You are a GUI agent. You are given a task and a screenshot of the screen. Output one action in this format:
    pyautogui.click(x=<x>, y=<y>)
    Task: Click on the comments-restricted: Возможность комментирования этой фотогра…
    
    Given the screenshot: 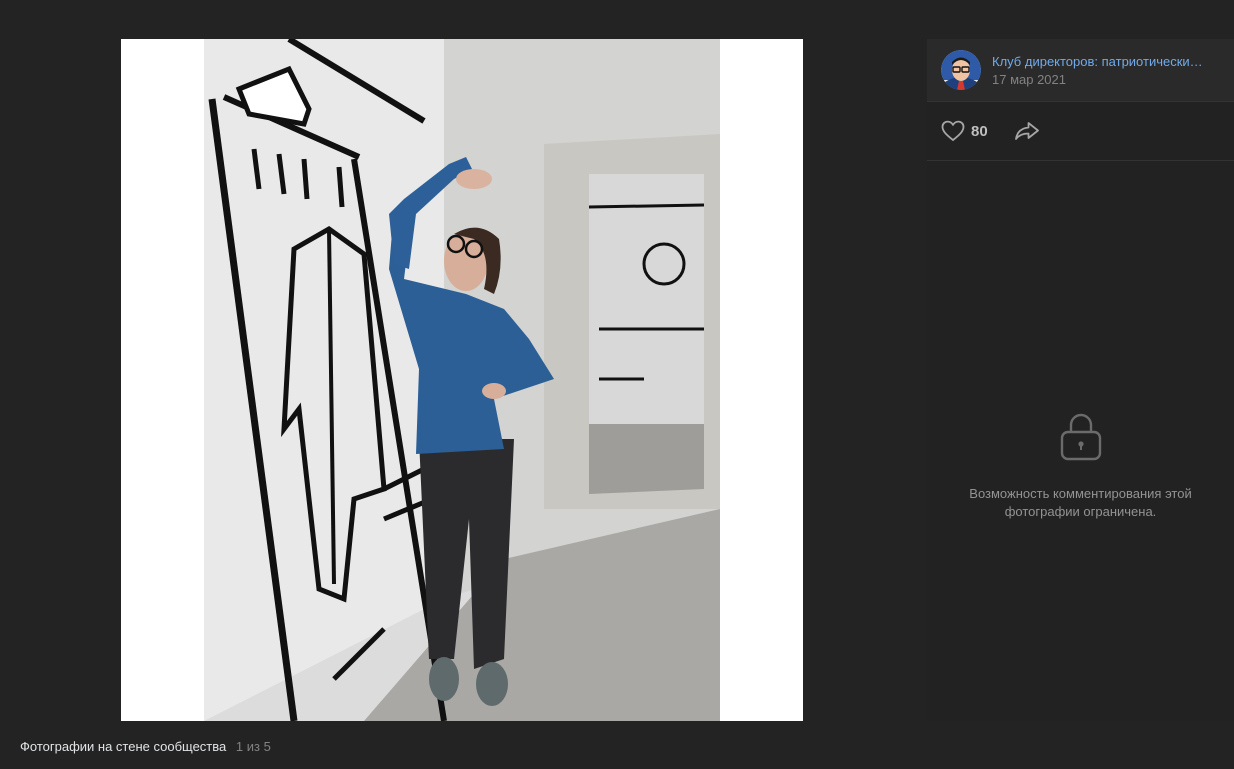 What is the action you would take?
    pyautogui.click(x=1080, y=466)
    